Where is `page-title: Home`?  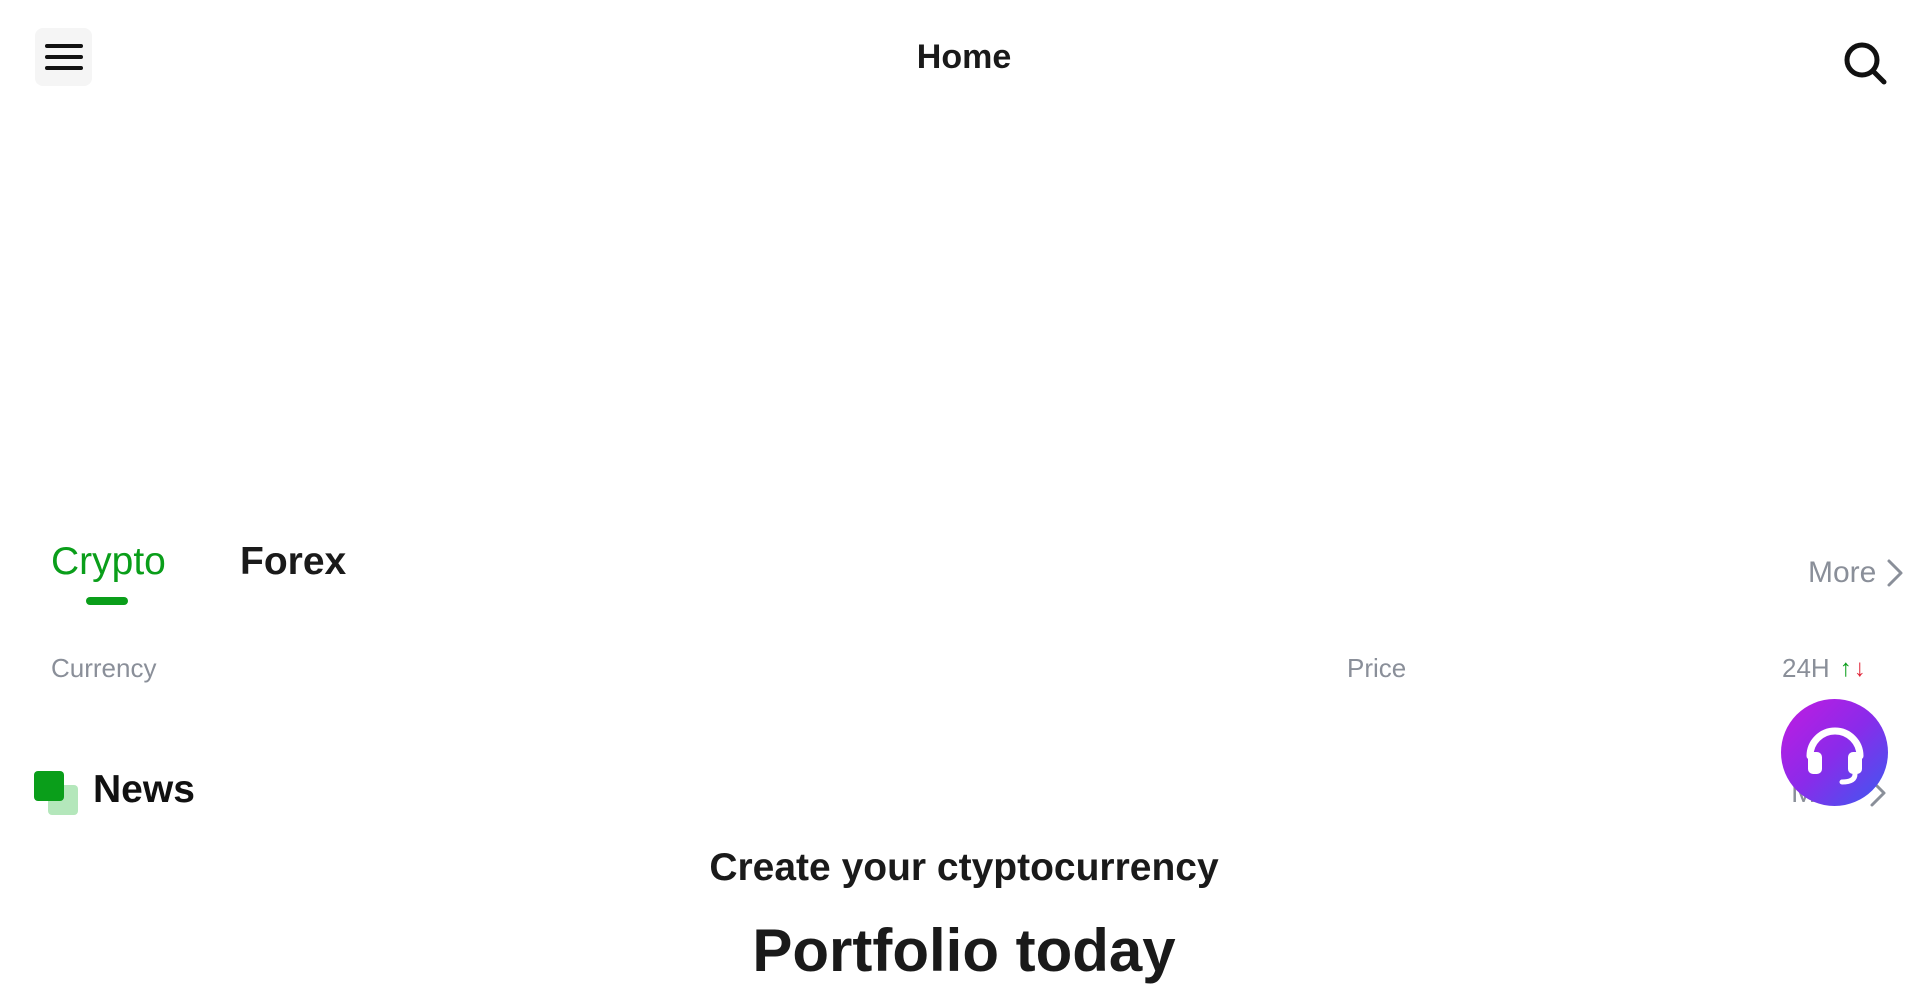 page-title: Home is located at coordinates (964, 57).